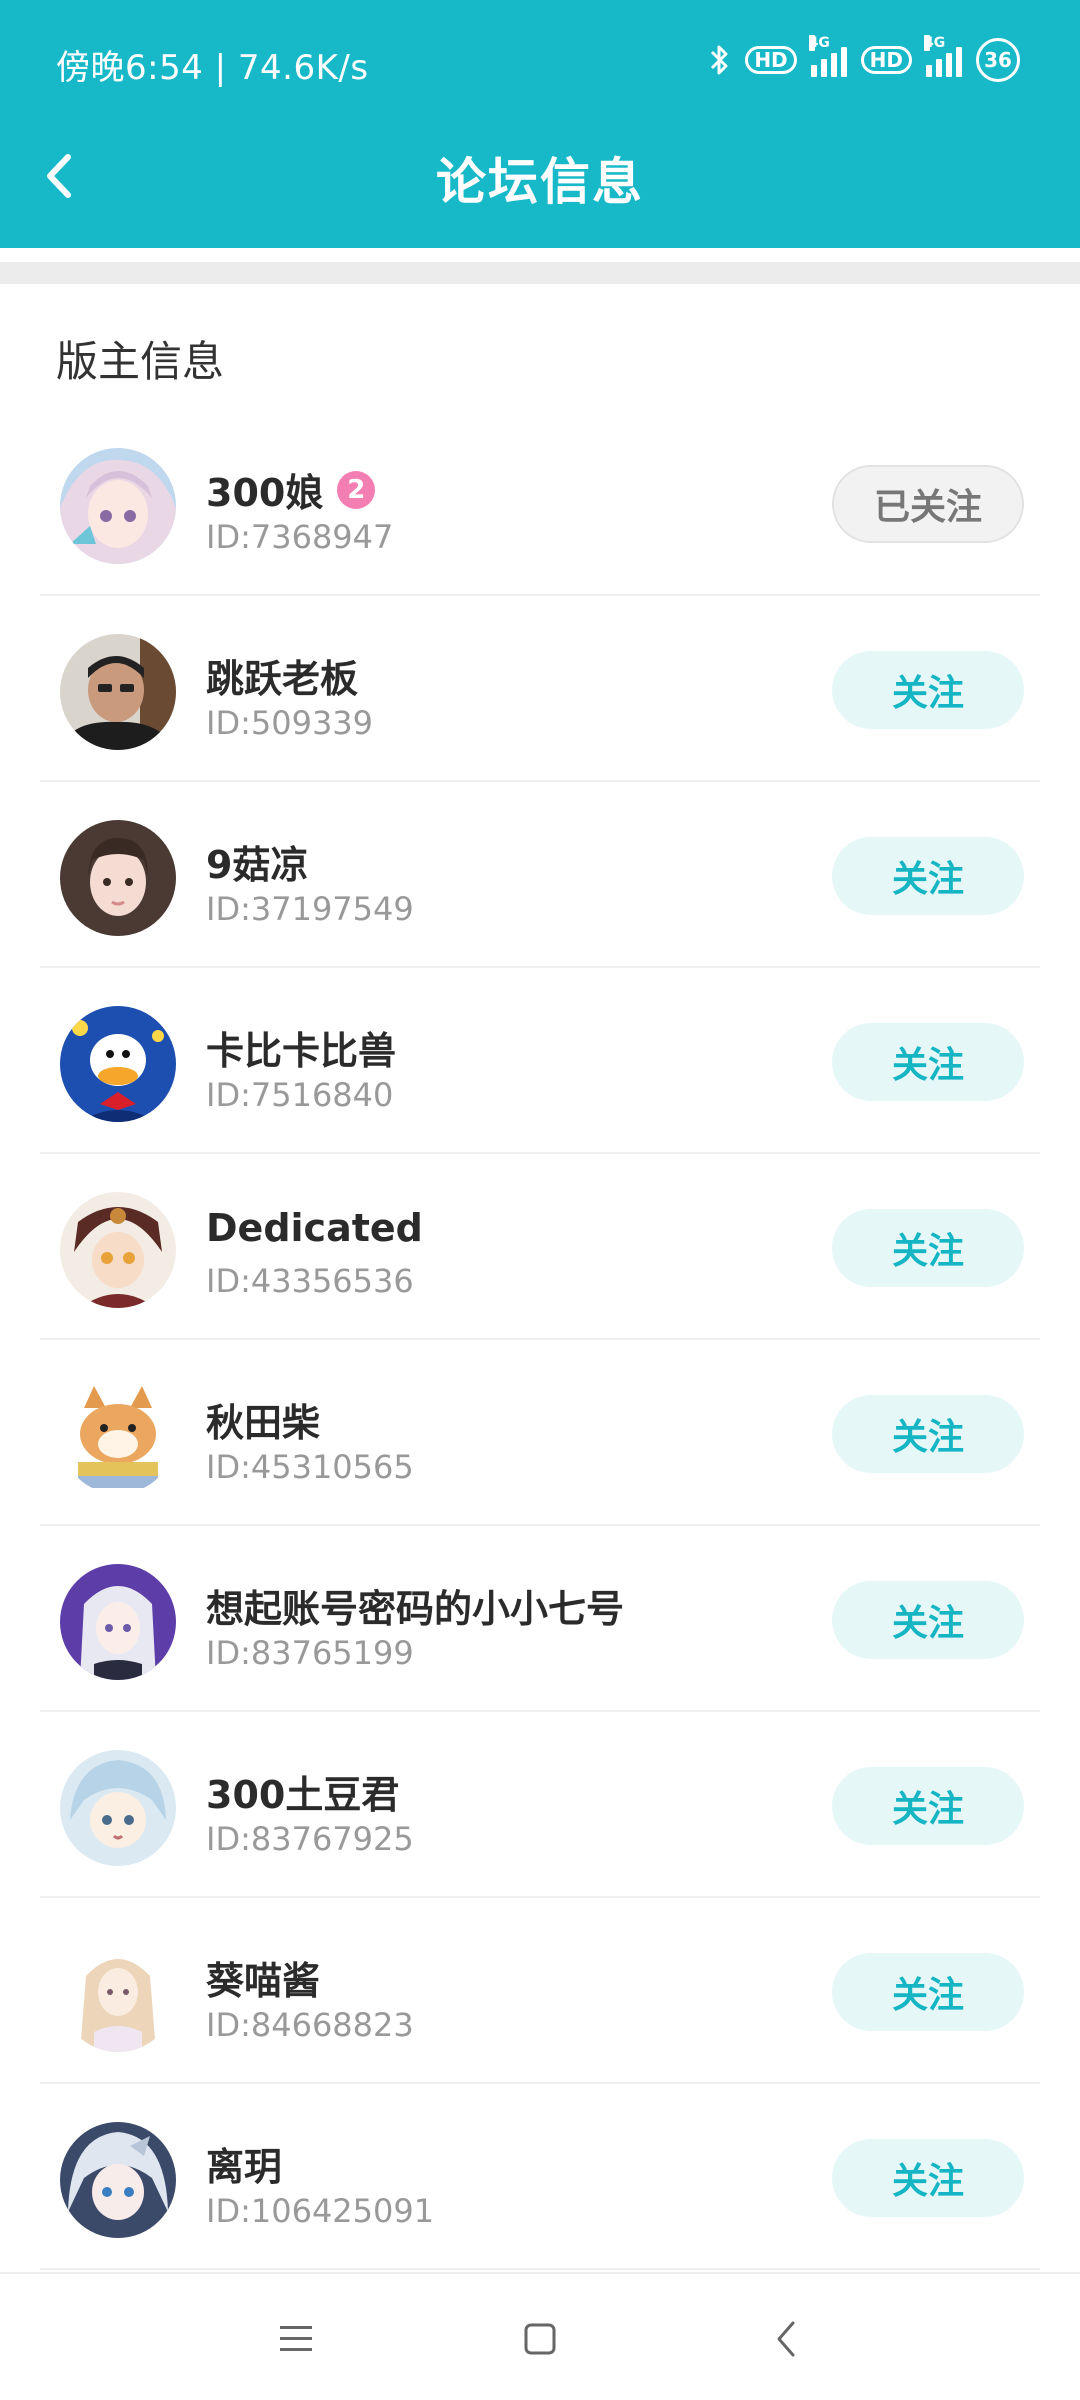  Describe the element at coordinates (303, 1795) in the screenshot. I see `moderator-name: 300土豆君` at that location.